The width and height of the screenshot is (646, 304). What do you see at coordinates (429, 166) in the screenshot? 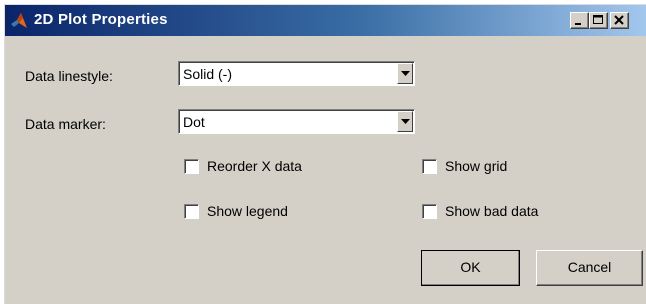
I see `show-grid-checkbox` at bounding box center [429, 166].